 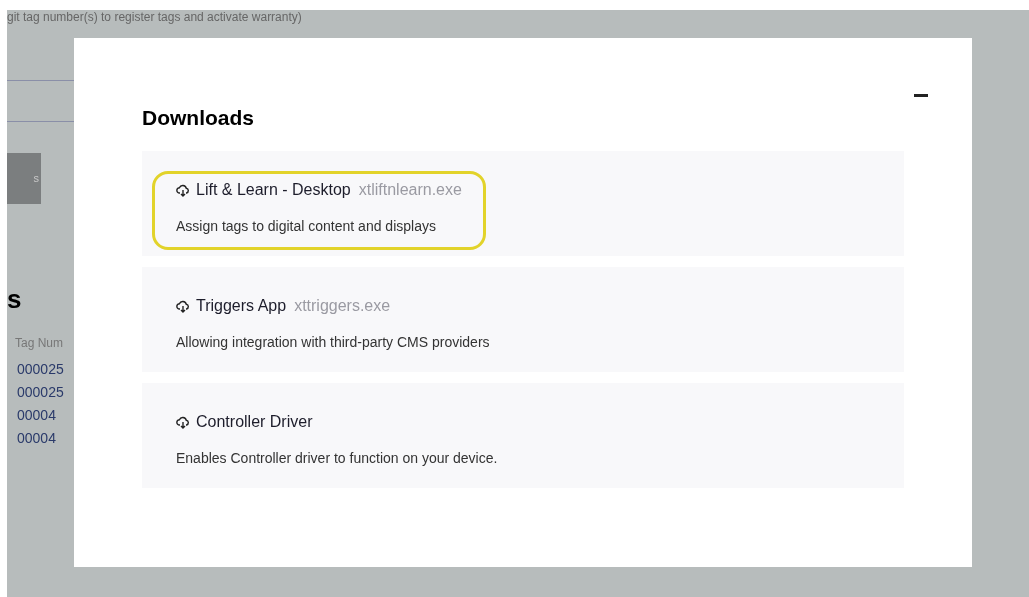 What do you see at coordinates (337, 458) in the screenshot?
I see `description-text: Enables Controller driver to function on your device.` at bounding box center [337, 458].